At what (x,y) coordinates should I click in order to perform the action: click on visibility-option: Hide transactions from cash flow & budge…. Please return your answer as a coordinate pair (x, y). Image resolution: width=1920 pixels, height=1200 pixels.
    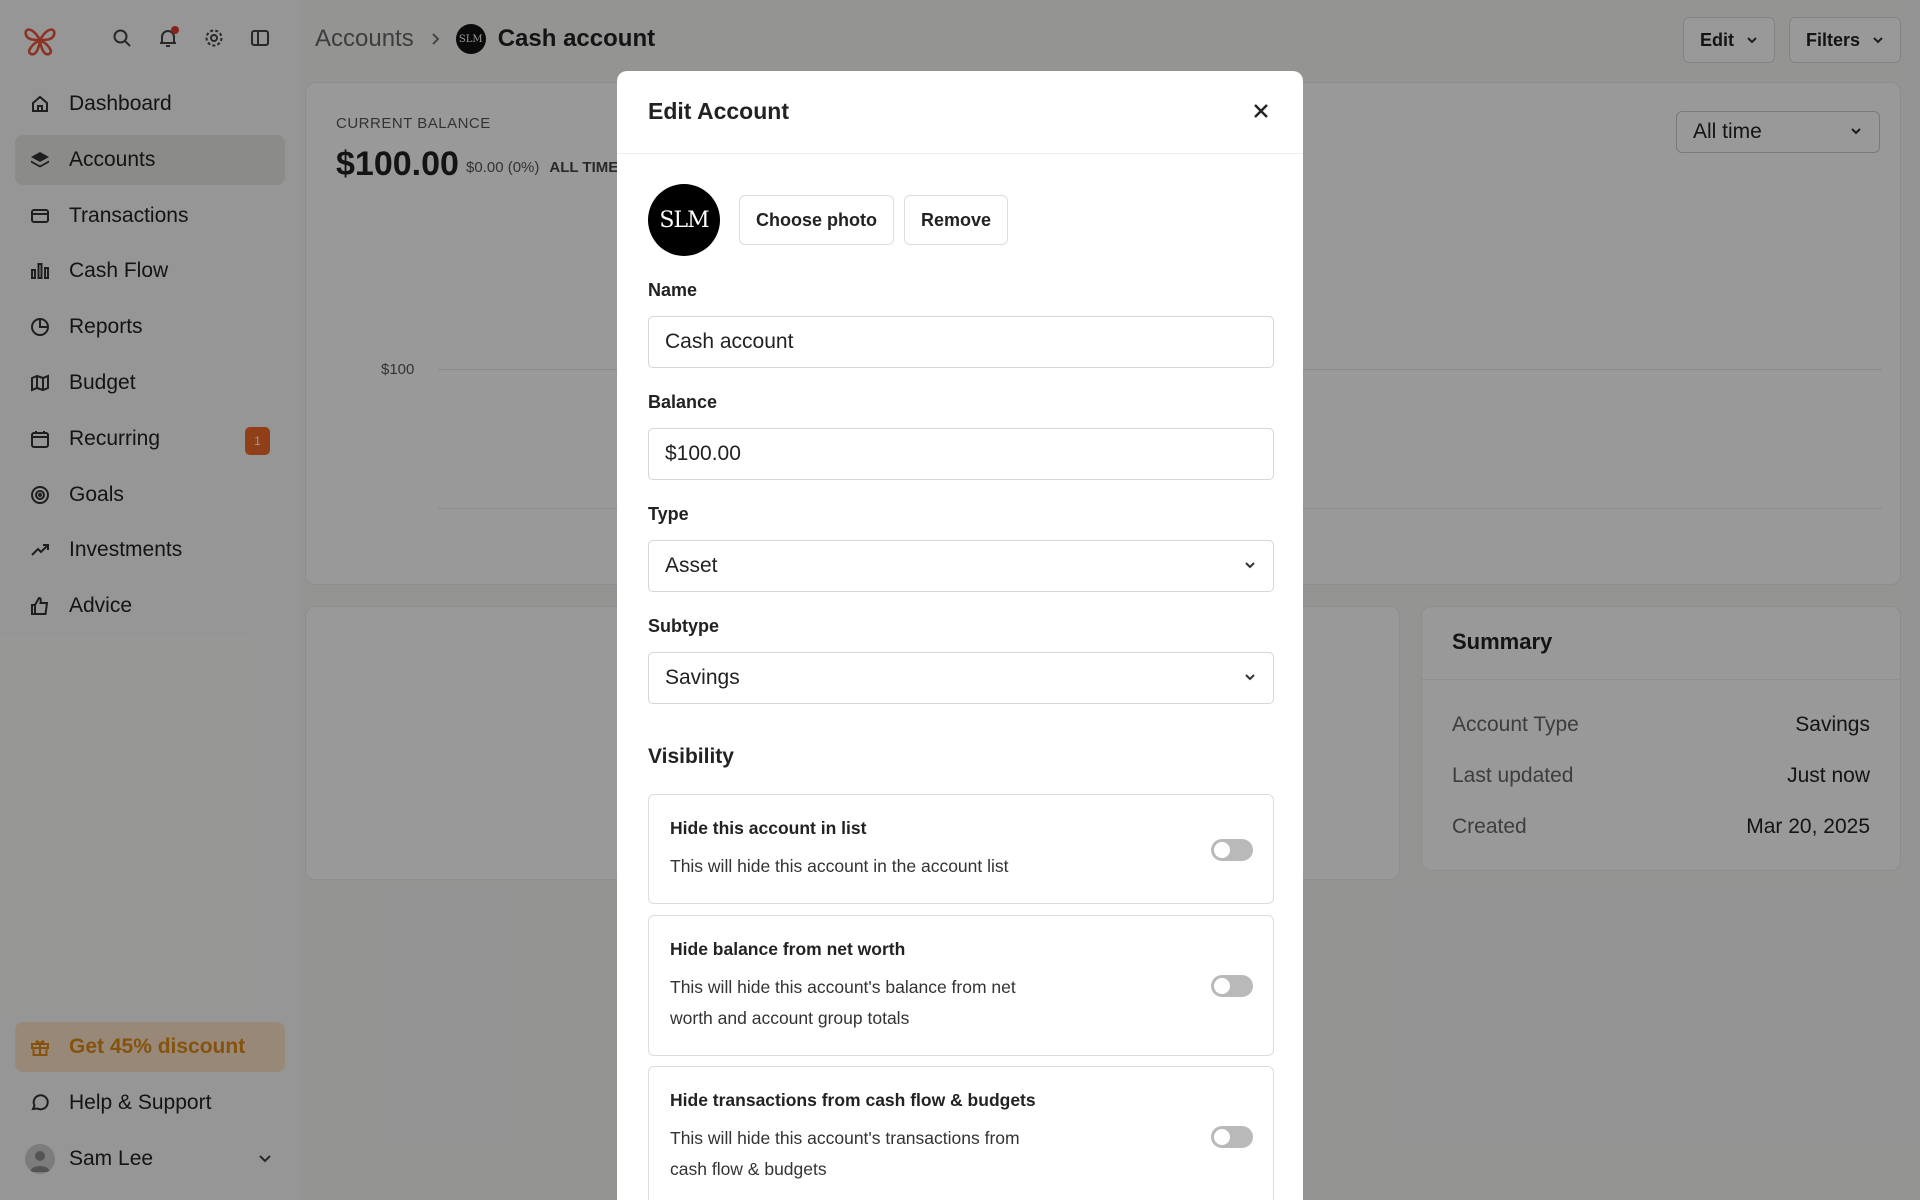
    Looking at the image, I should click on (961, 1133).